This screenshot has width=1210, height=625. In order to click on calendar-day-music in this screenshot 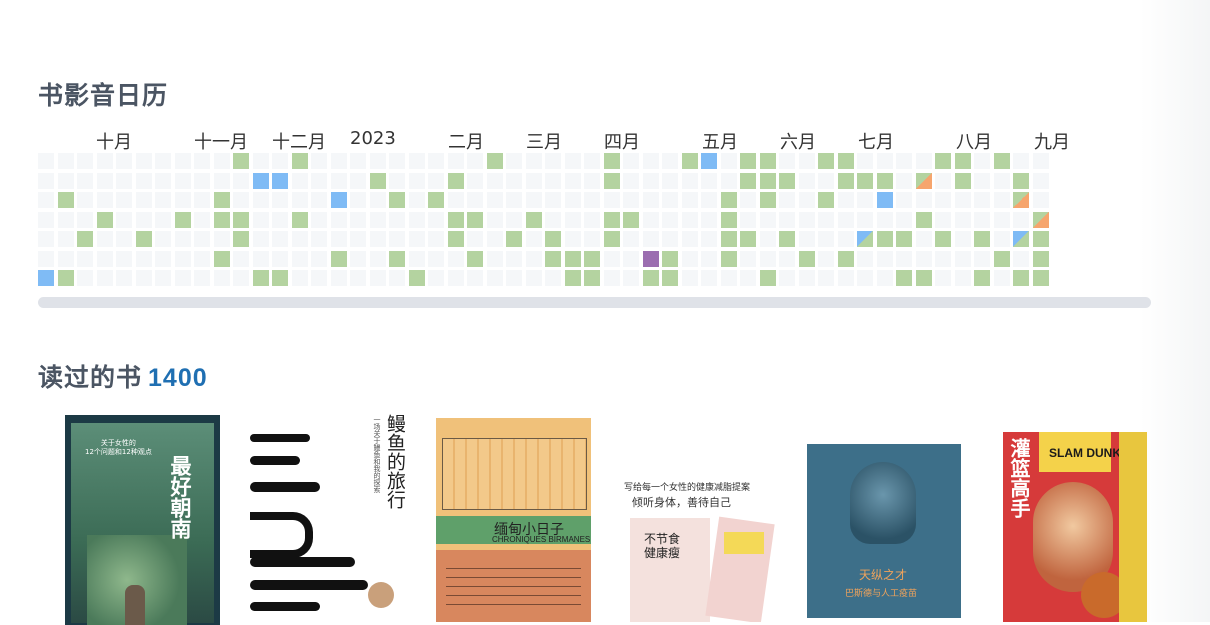, I will do `click(651, 259)`.